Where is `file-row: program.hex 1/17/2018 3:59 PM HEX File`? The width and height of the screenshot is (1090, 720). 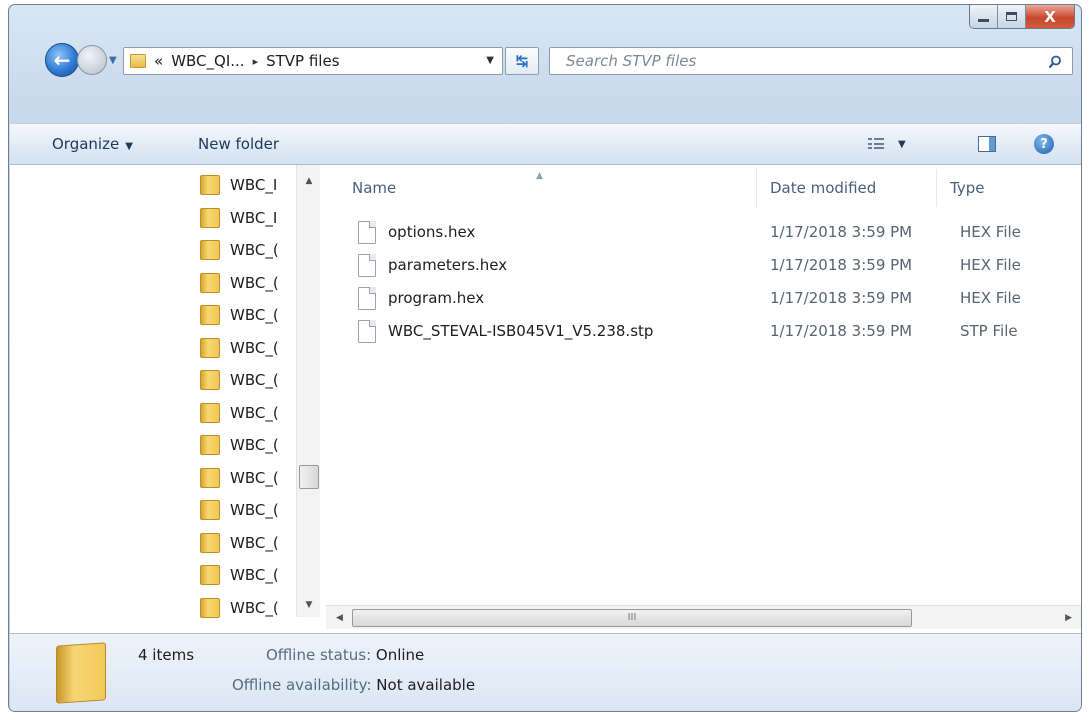 file-row: program.hex 1/17/2018 3:59 PM HEX File is located at coordinates (716, 299).